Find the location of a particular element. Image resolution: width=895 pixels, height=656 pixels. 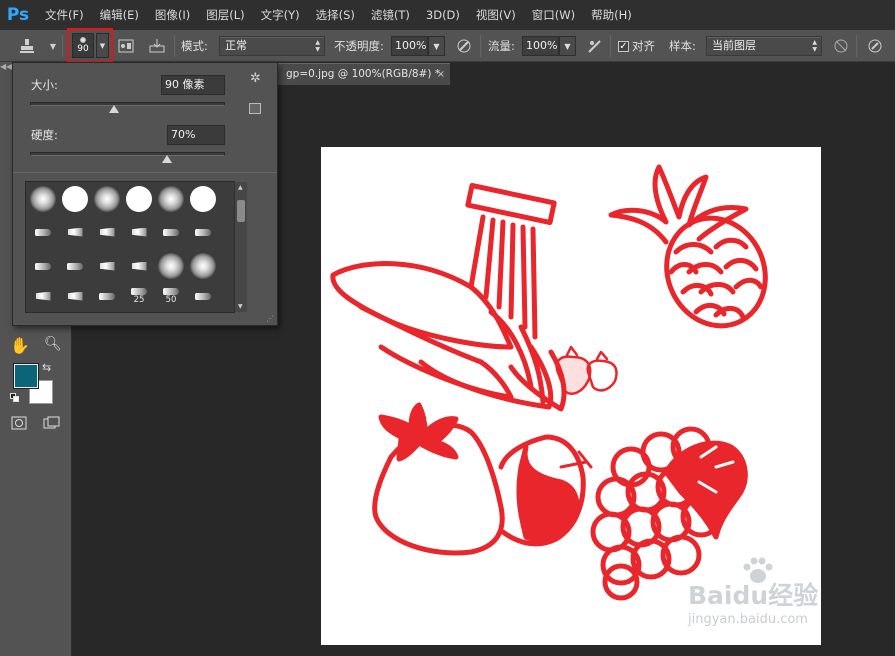

brush-tip-chisel is located at coordinates (139, 232).